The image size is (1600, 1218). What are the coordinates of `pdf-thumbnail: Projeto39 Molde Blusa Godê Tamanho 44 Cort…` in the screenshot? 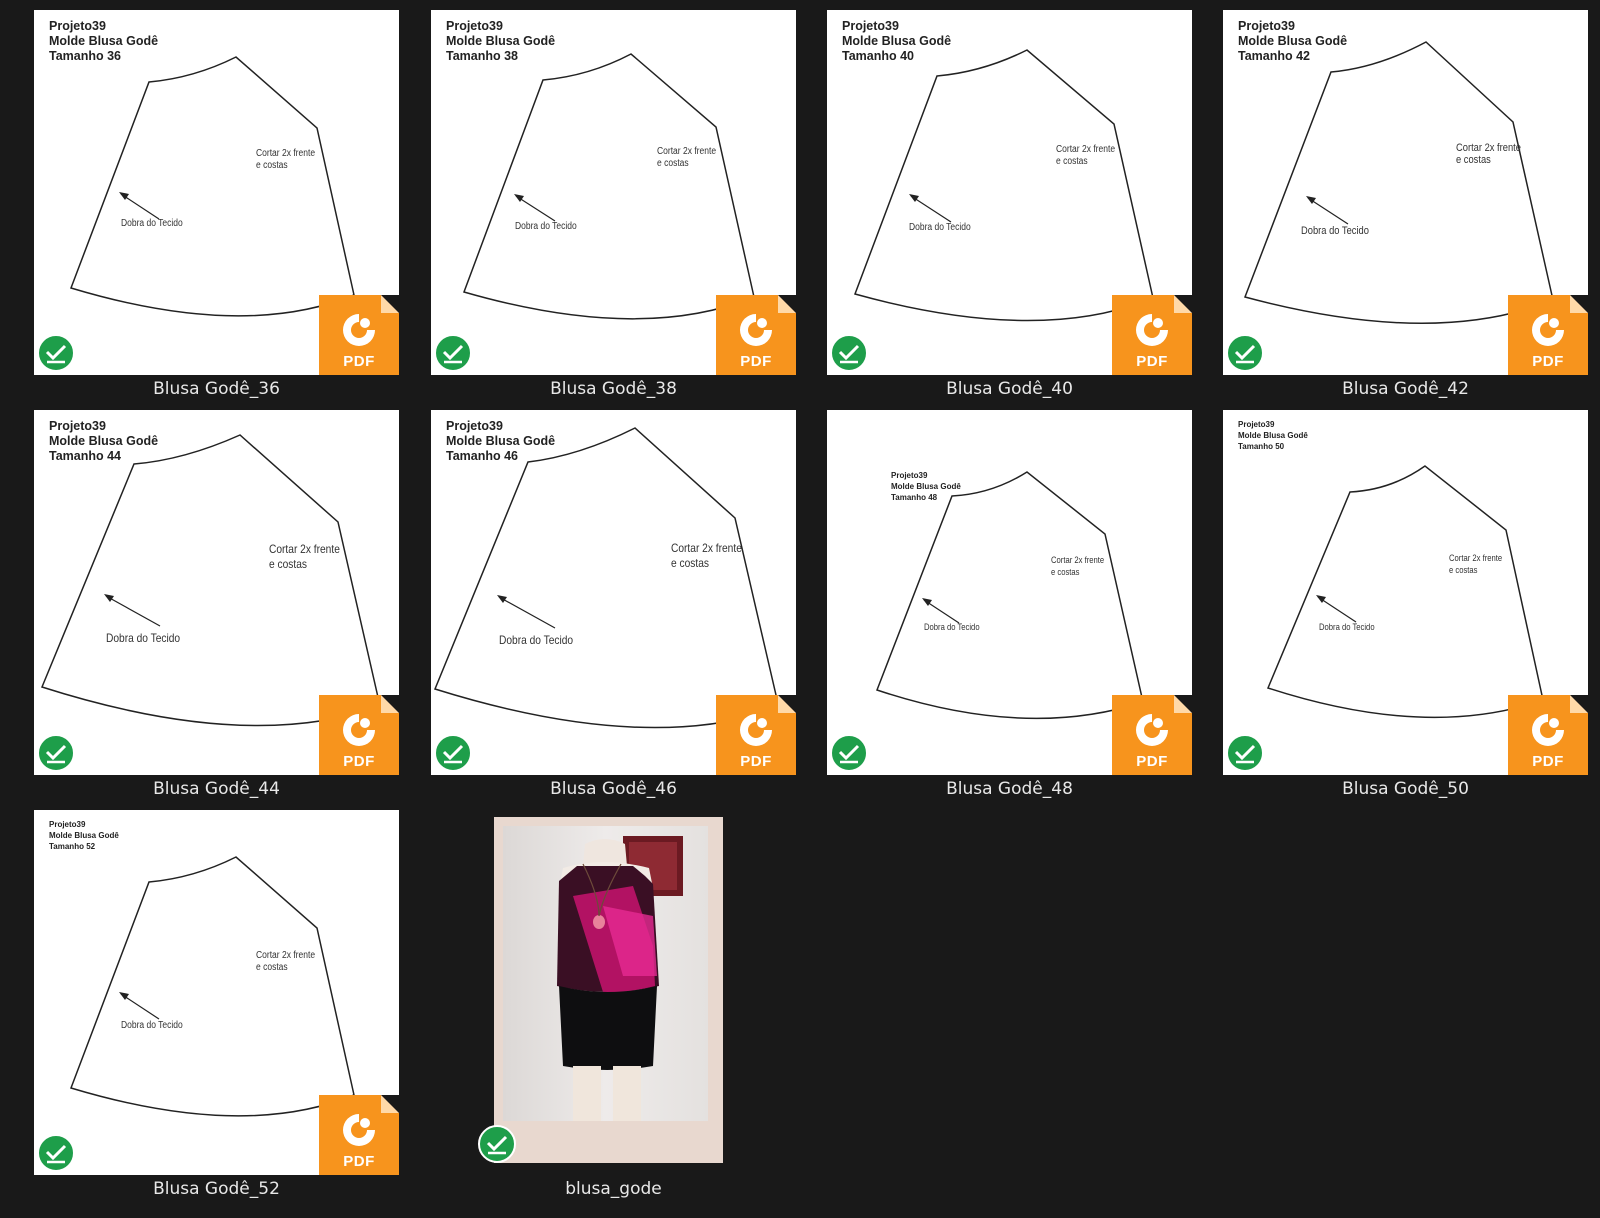 It's located at (216, 592).